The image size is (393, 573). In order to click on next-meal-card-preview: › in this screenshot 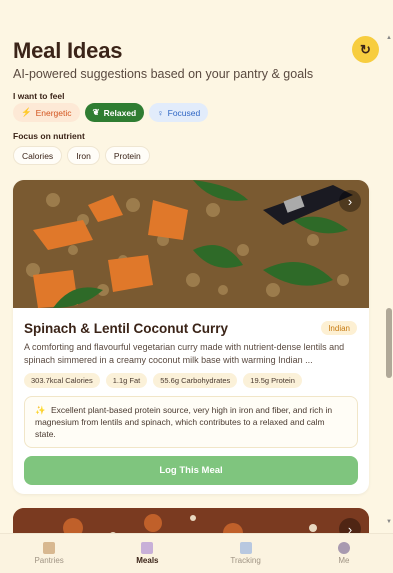, I will do `click(191, 520)`.